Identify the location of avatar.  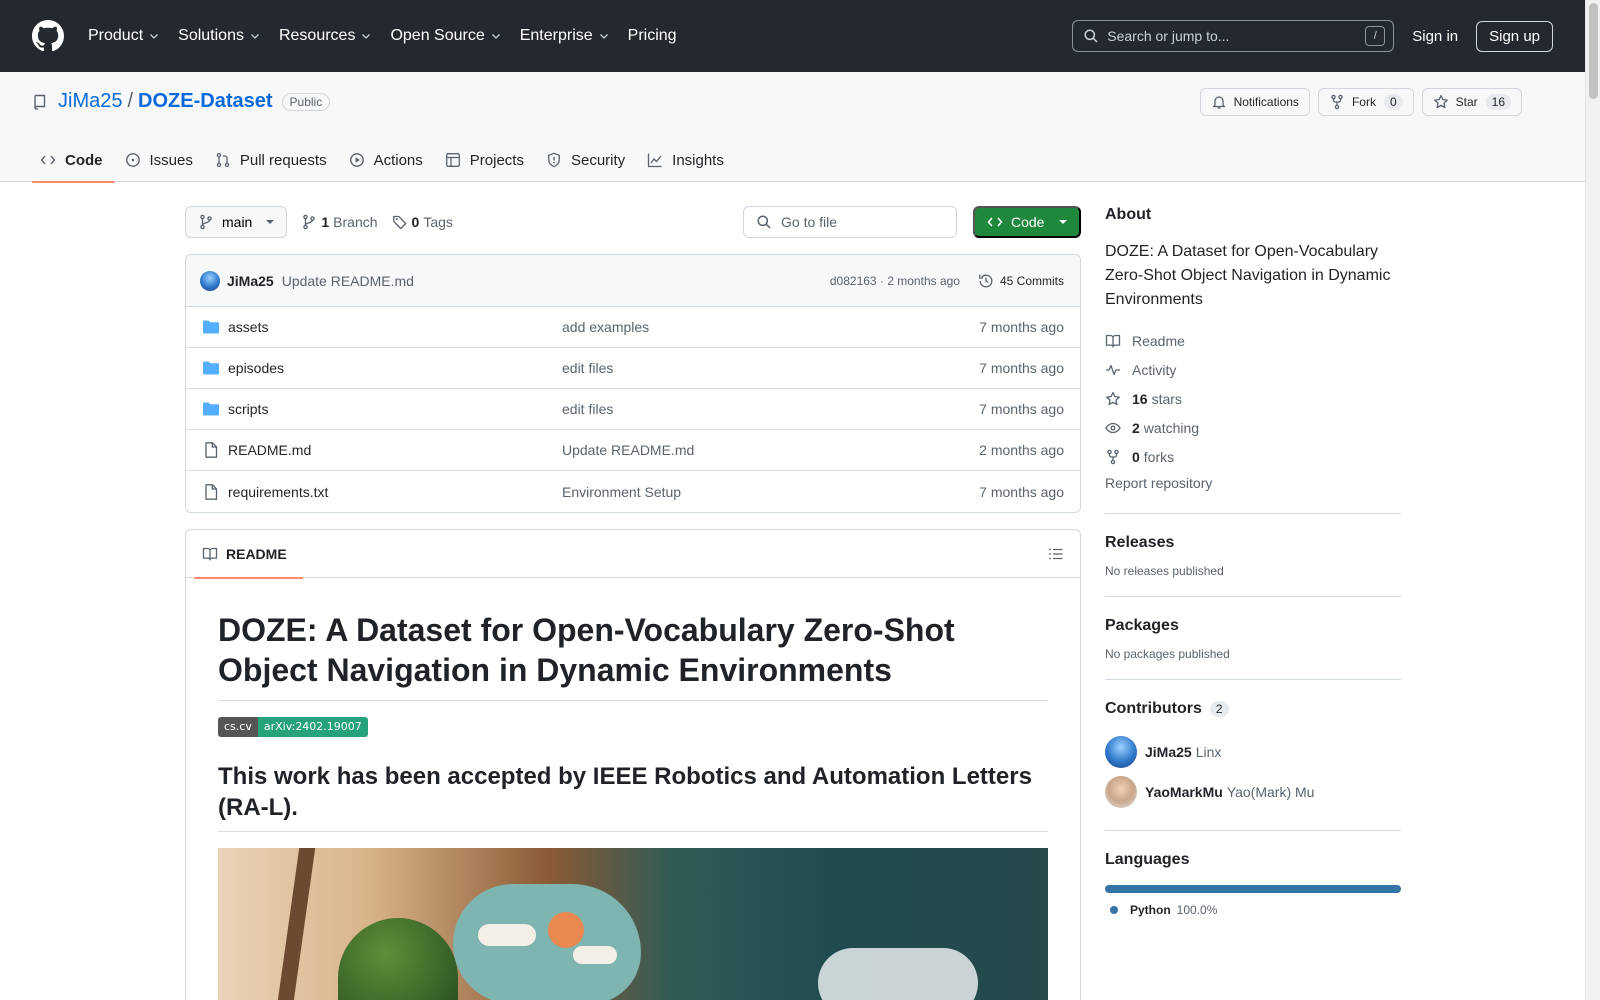
(210, 280).